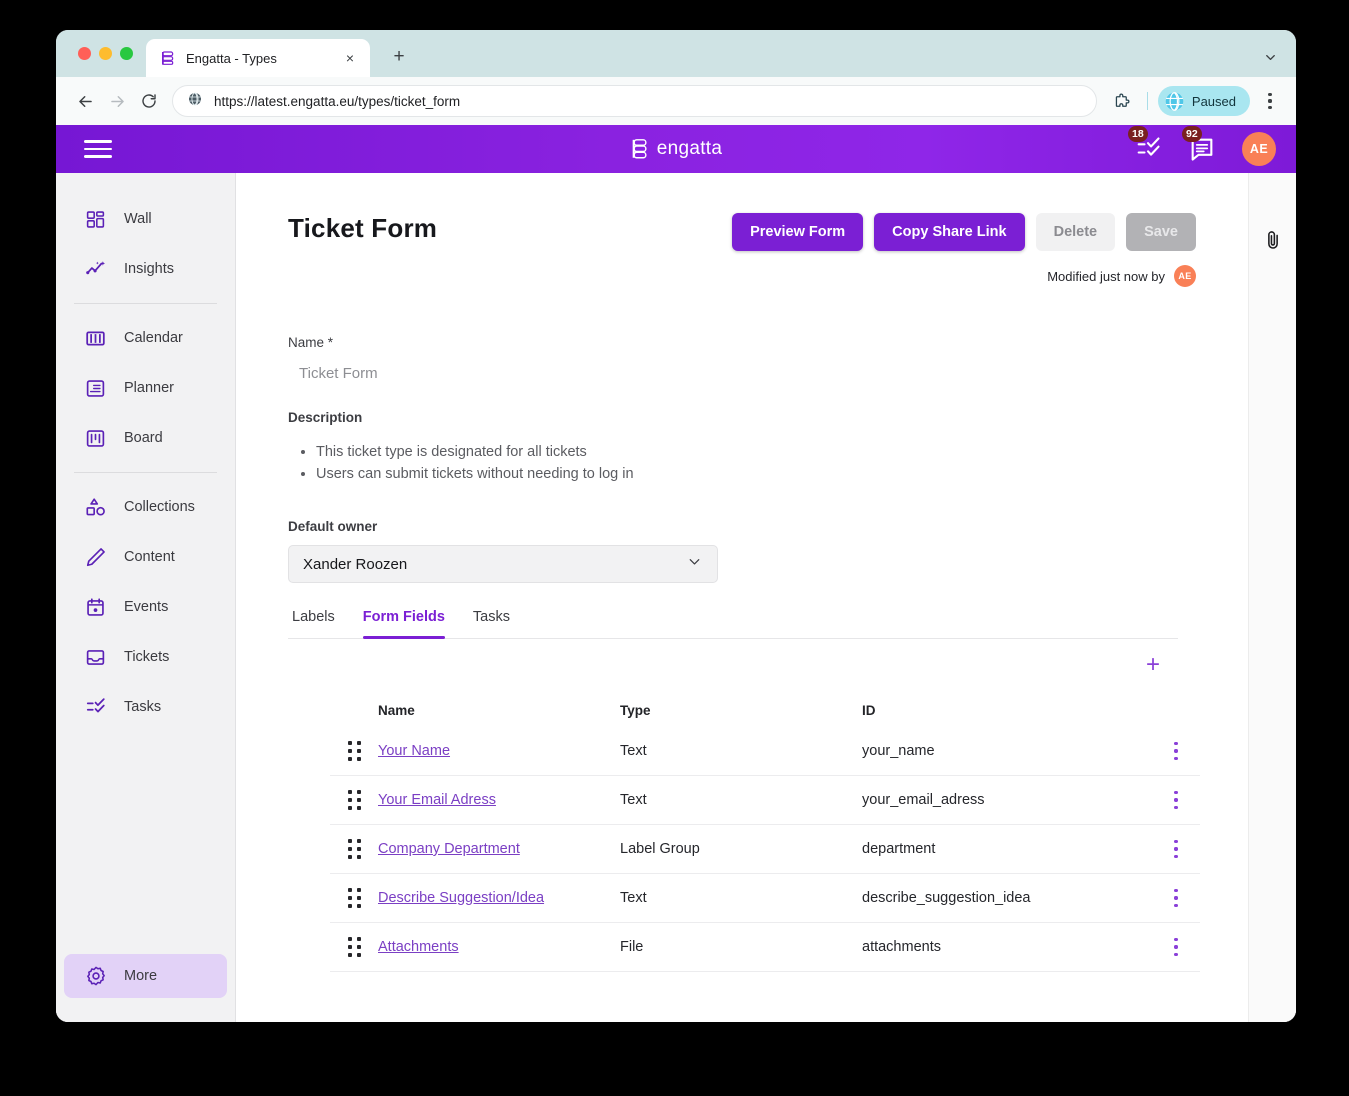 Image resolution: width=1349 pixels, height=1096 pixels. What do you see at coordinates (145, 438) in the screenshot?
I see `sidebar-item-board: Board` at bounding box center [145, 438].